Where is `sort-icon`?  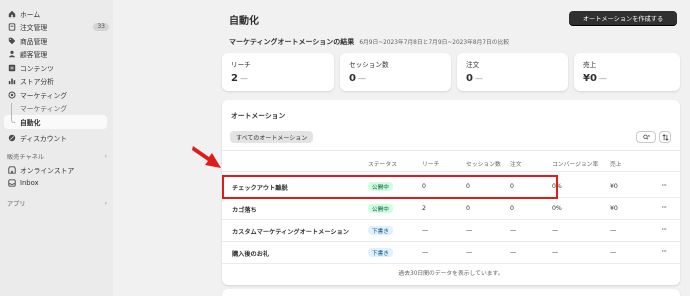
sort-icon is located at coordinates (665, 137).